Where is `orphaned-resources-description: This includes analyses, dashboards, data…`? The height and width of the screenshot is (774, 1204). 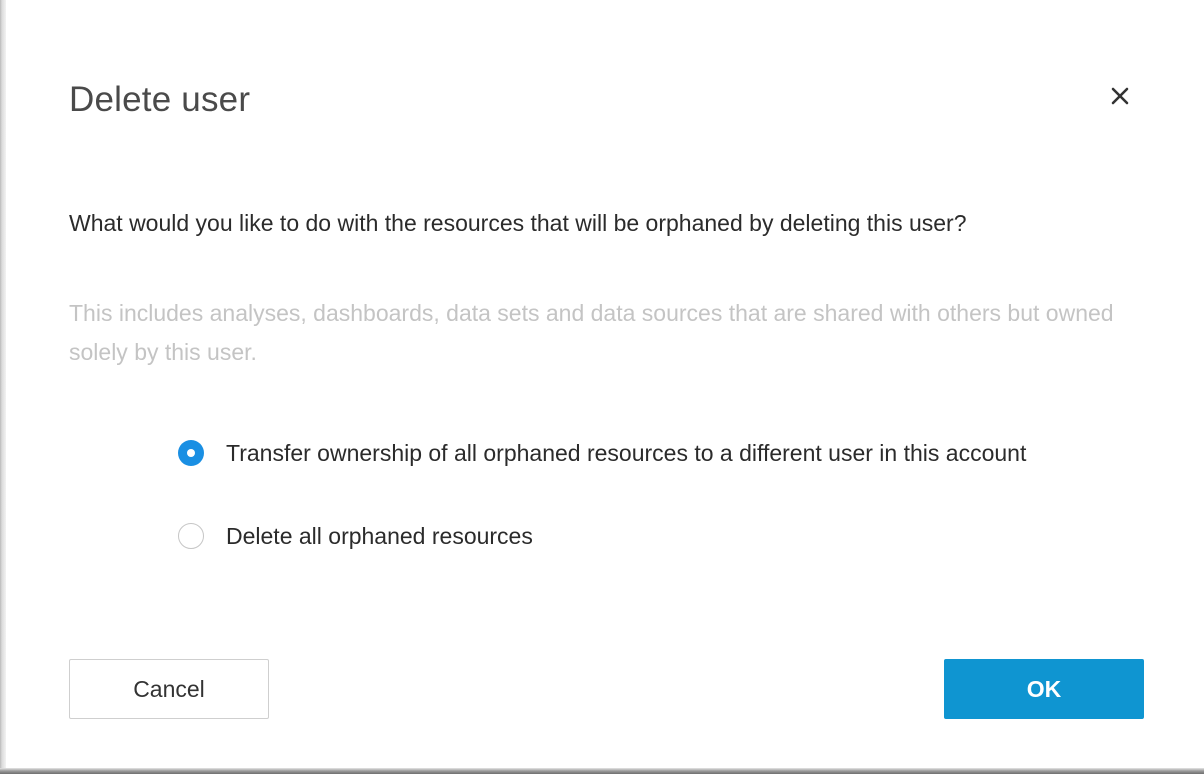
orphaned-resources-description: This includes analyses, dashboards, data… is located at coordinates (591, 332).